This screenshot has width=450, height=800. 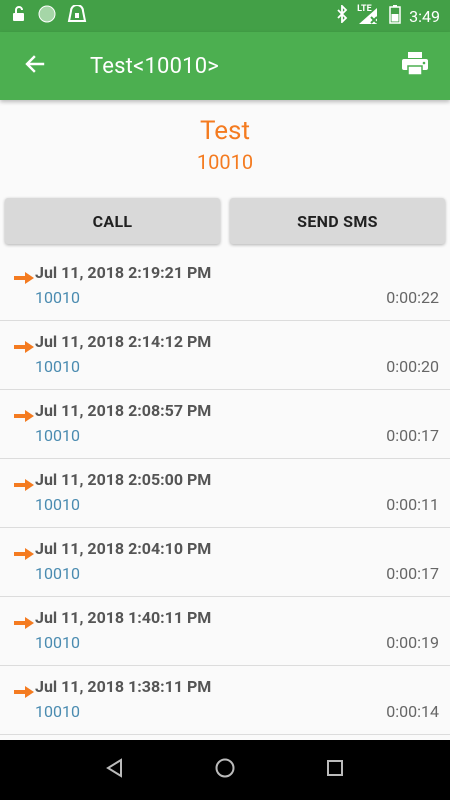 What do you see at coordinates (154, 66) in the screenshot?
I see `page-title: Test<10010>` at bounding box center [154, 66].